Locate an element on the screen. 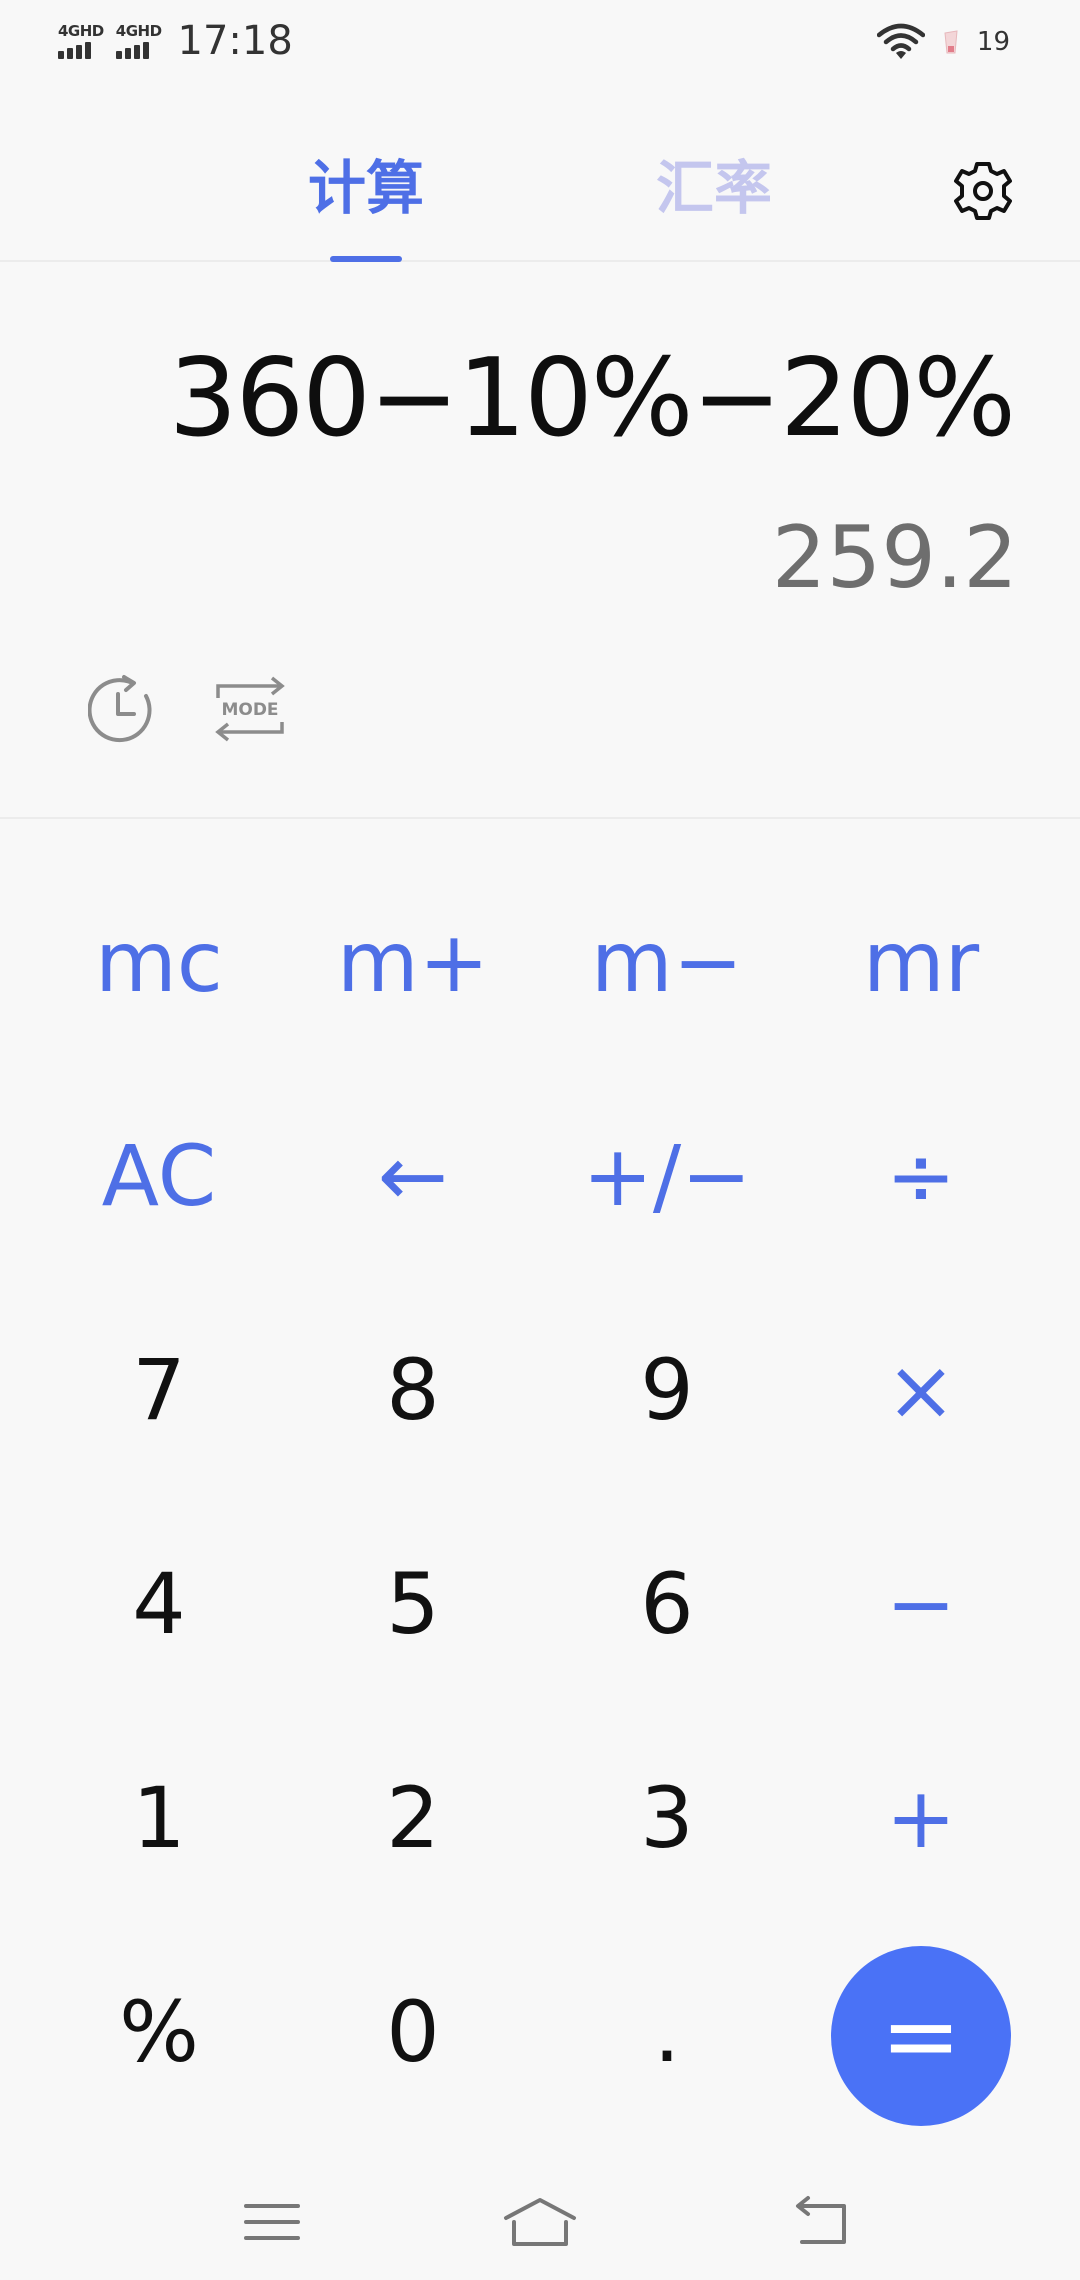  mode-switch-icon: MODE is located at coordinates (250, 709).